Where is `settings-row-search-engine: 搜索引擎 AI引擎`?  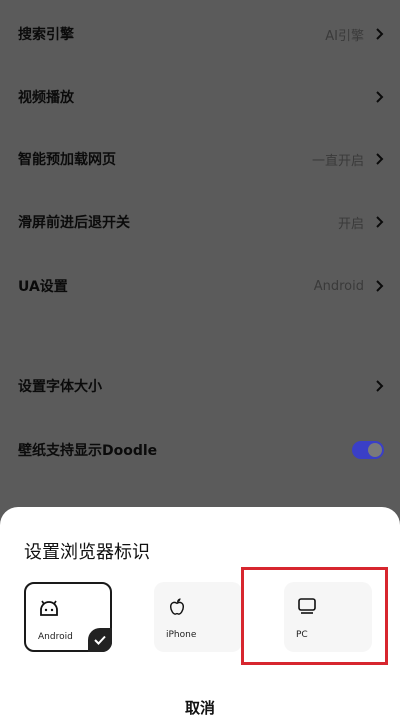
settings-row-search-engine: 搜索引擎 AI引擎 is located at coordinates (201, 34).